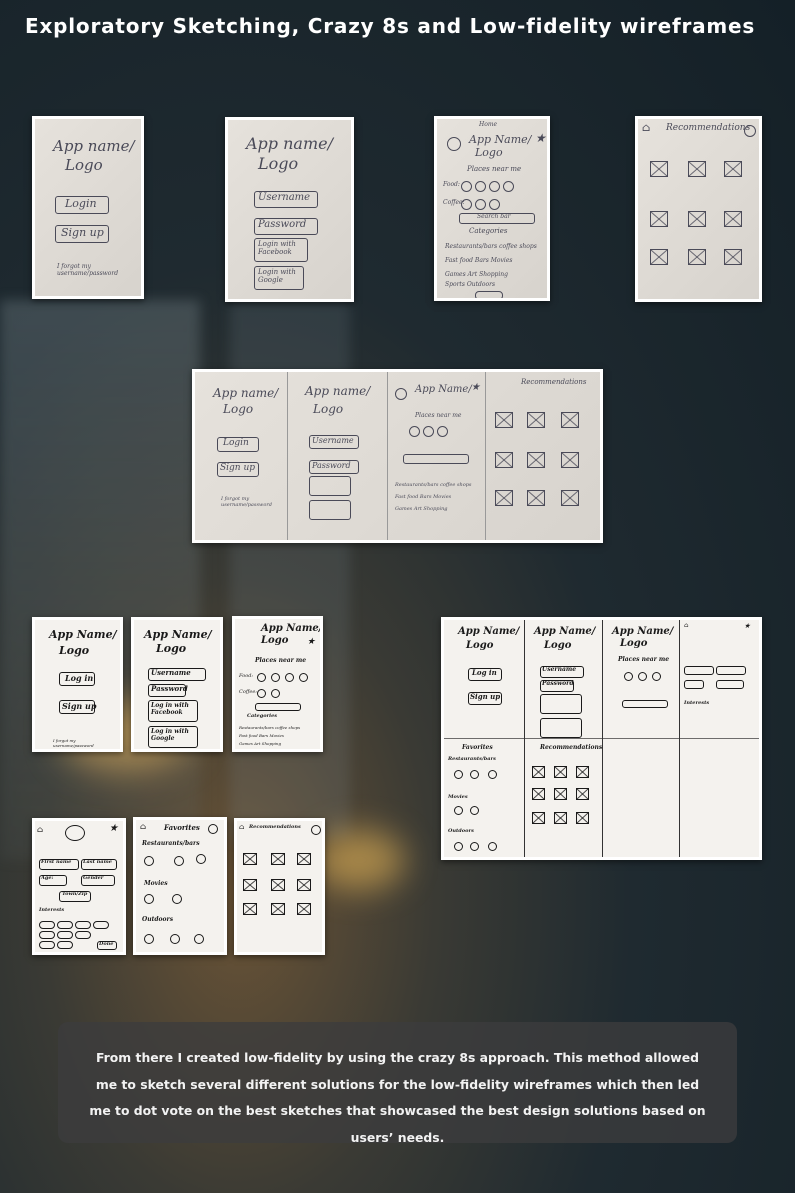 This screenshot has height=1193, width=795. I want to click on sketch-app-name: App name/, so click(338, 391).